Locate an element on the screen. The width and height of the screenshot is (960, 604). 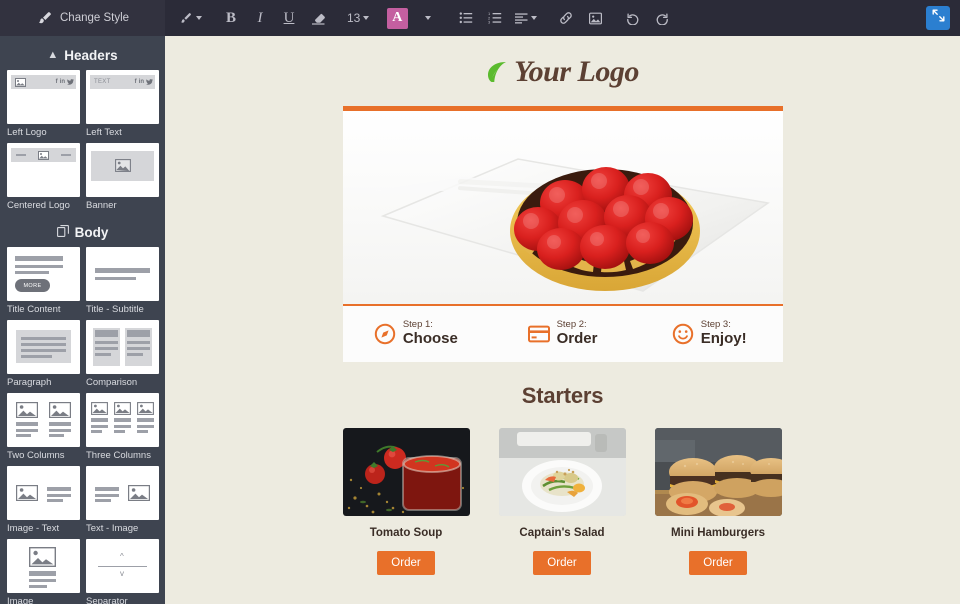
tomato-soup-photo is located at coordinates (406, 472).